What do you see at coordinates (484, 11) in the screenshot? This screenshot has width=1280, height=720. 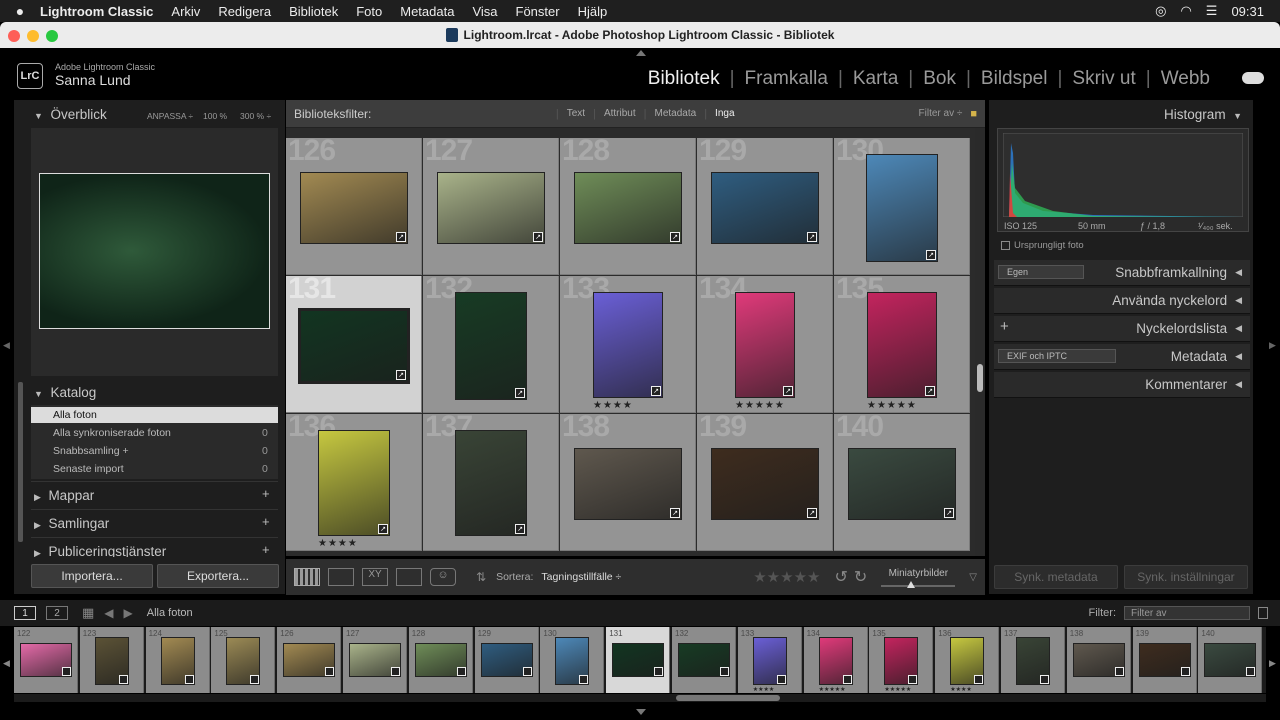 I see `menu-visa: Visa` at bounding box center [484, 11].